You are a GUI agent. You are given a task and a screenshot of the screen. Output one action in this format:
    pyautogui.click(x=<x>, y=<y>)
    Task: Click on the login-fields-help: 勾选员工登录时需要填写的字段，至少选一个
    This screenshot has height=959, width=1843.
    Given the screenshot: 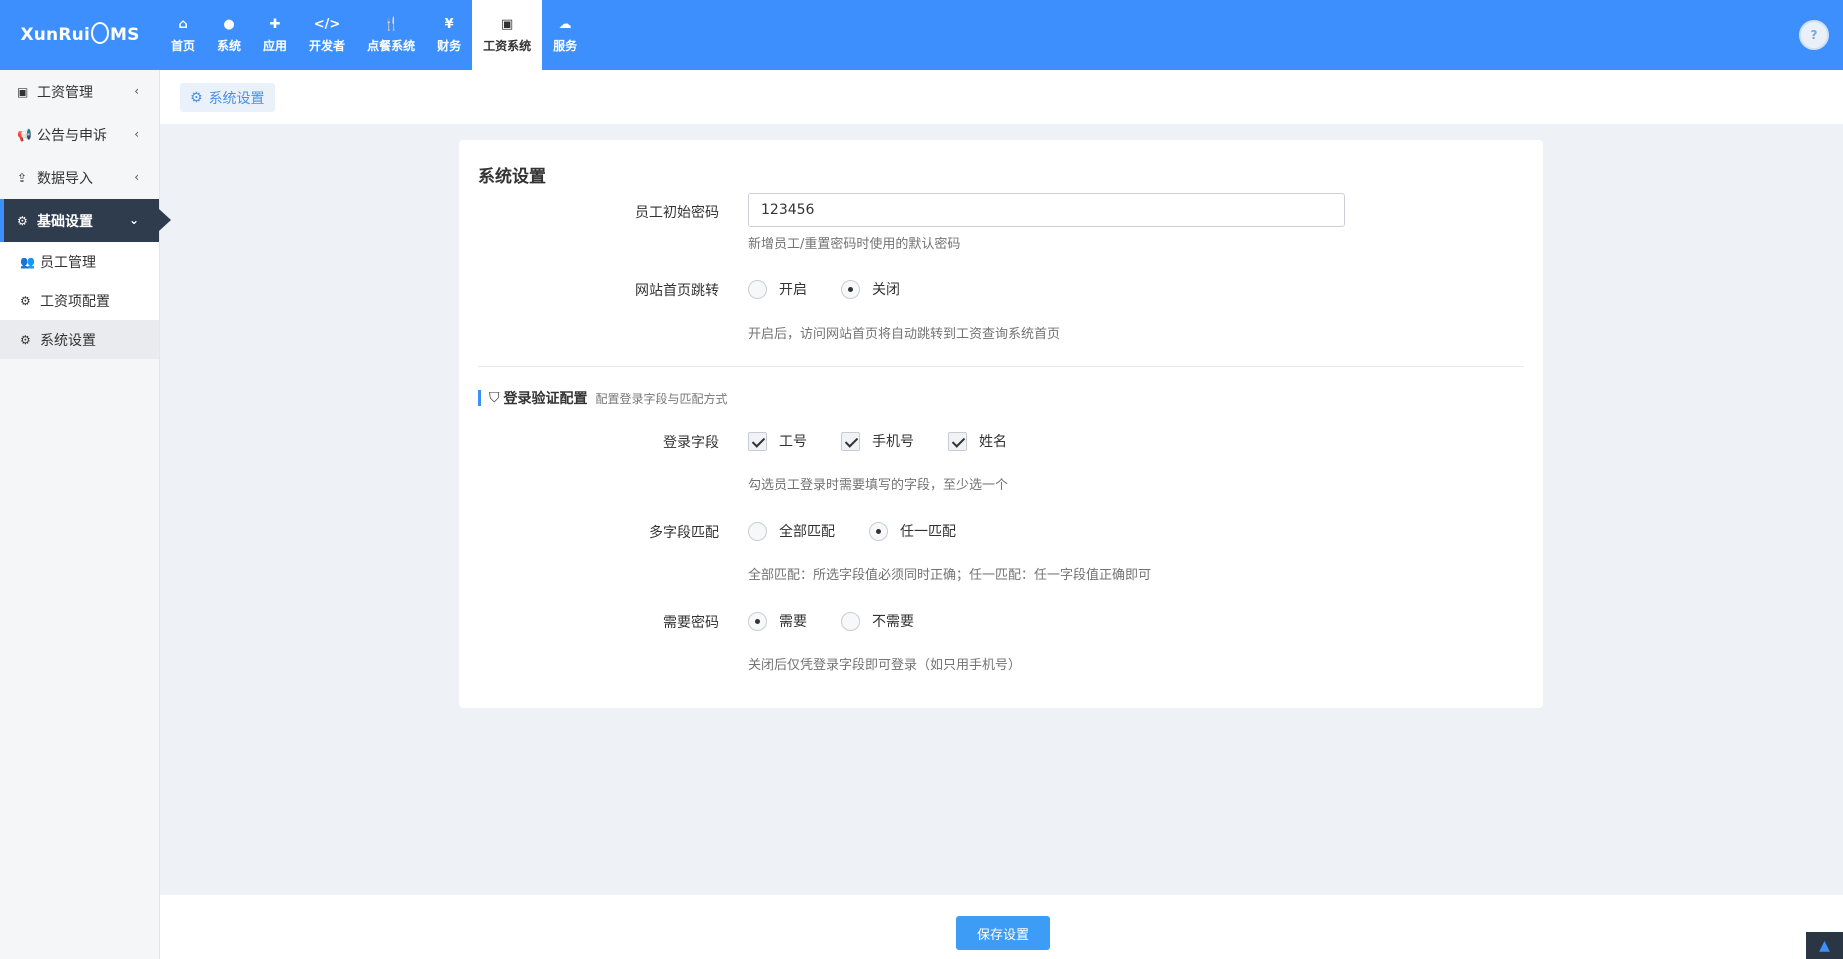 What is the action you would take?
    pyautogui.click(x=878, y=485)
    